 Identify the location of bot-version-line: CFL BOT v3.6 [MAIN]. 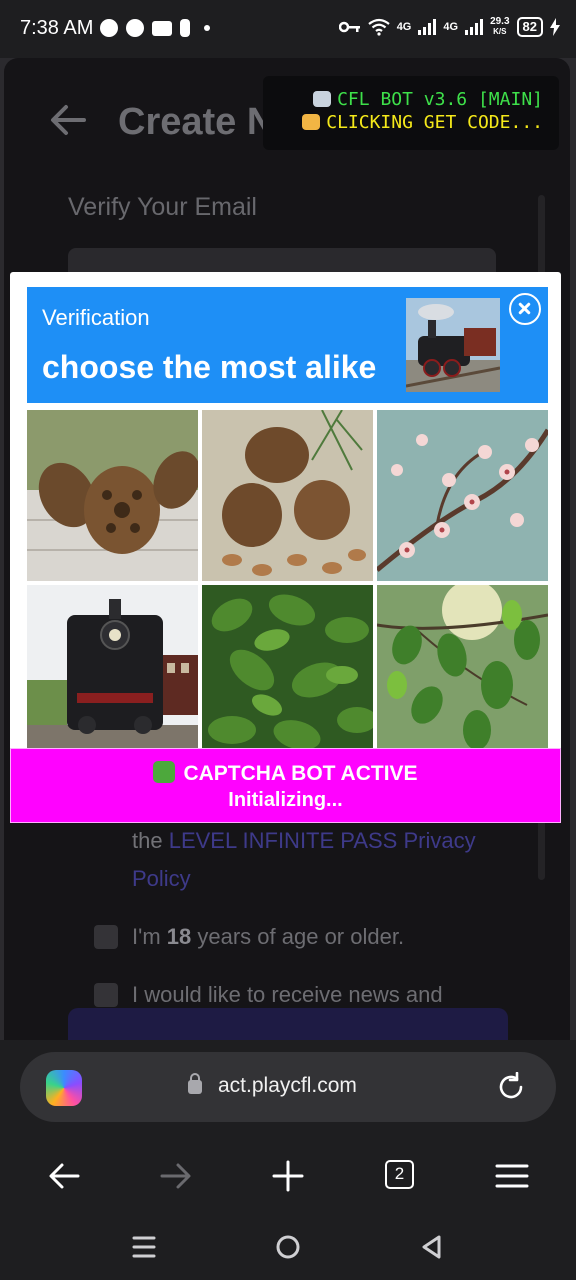
(413, 99).